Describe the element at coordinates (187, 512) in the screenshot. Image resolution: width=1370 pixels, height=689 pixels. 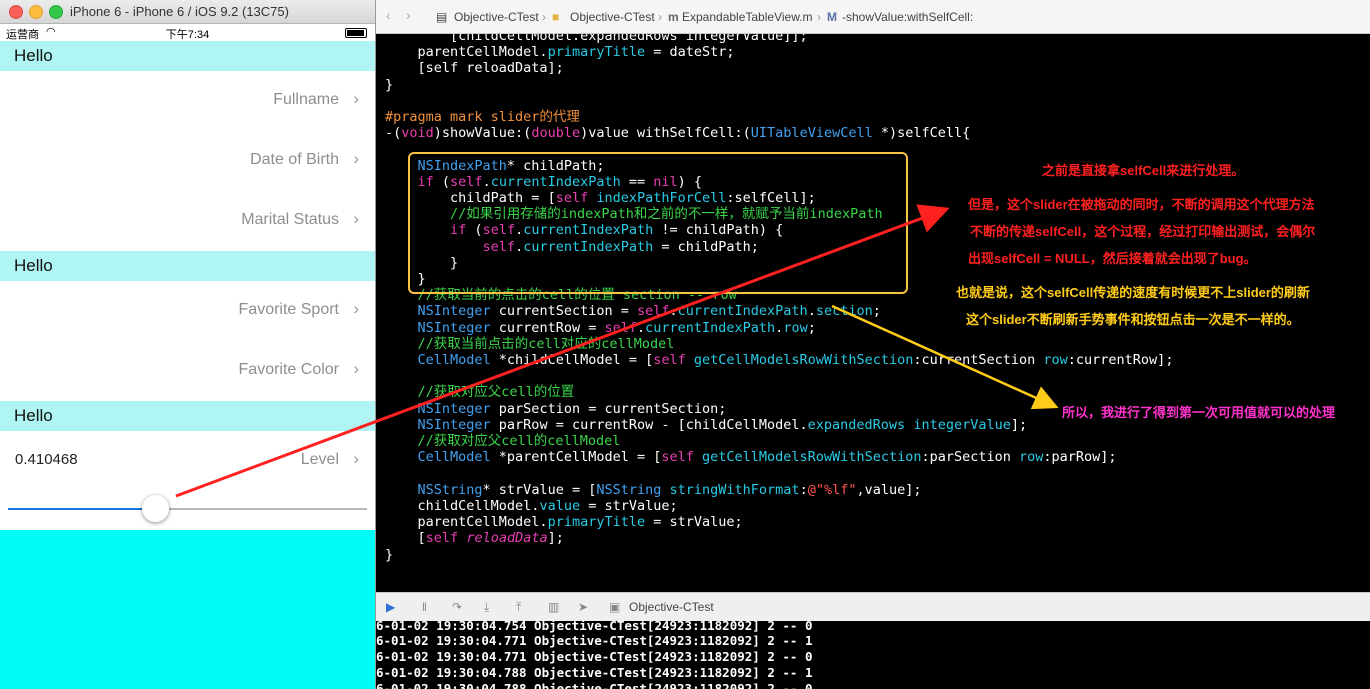
I see `level-slider` at that location.